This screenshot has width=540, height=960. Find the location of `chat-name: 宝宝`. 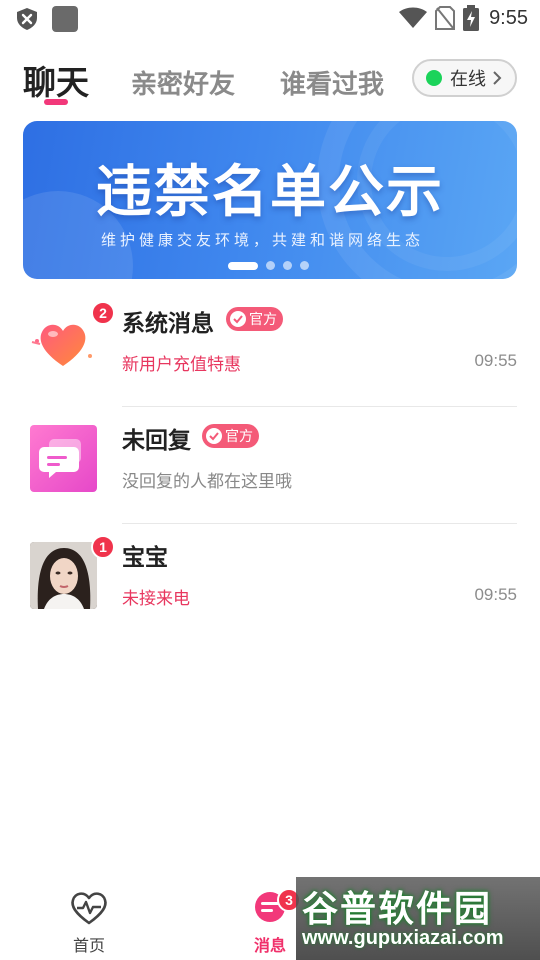

chat-name: 宝宝 is located at coordinates (145, 558).